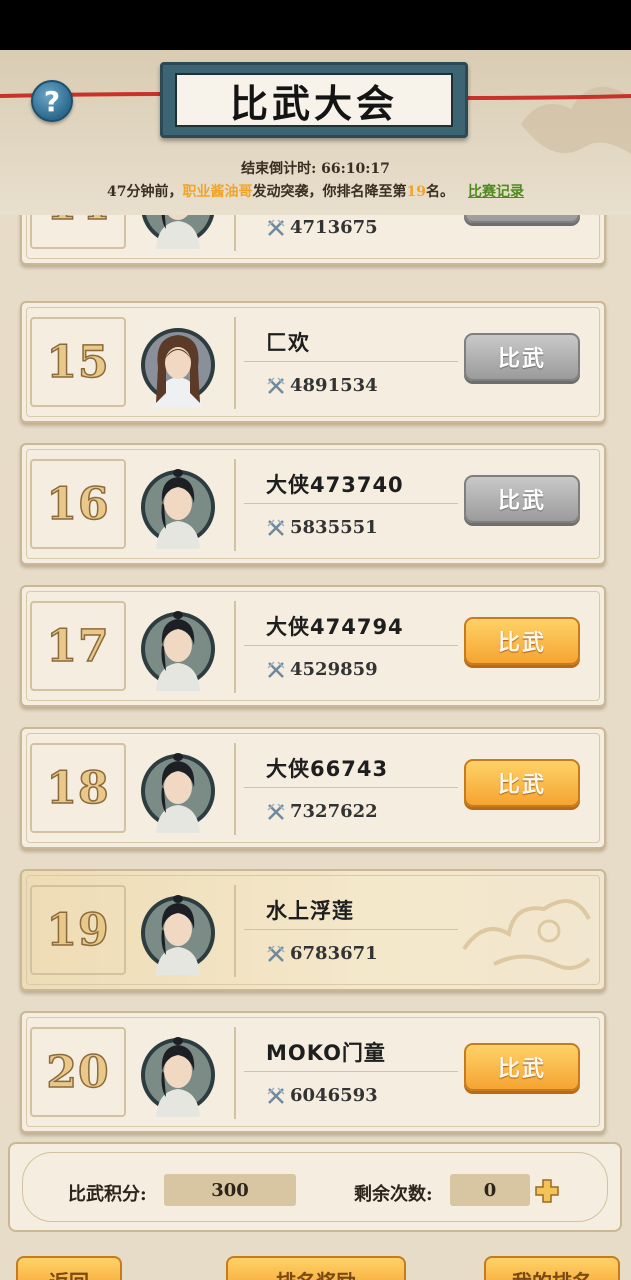 Image resolution: width=631 pixels, height=1280 pixels. Describe the element at coordinates (326, 1053) in the screenshot. I see `player-name: MOKO门童` at that location.